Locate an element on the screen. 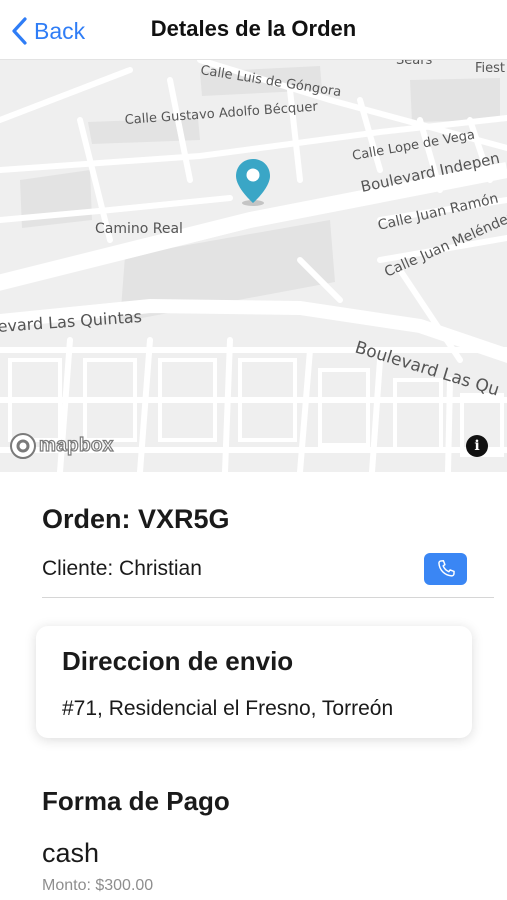  order-title: Orden: VXR5G is located at coordinates (136, 519).